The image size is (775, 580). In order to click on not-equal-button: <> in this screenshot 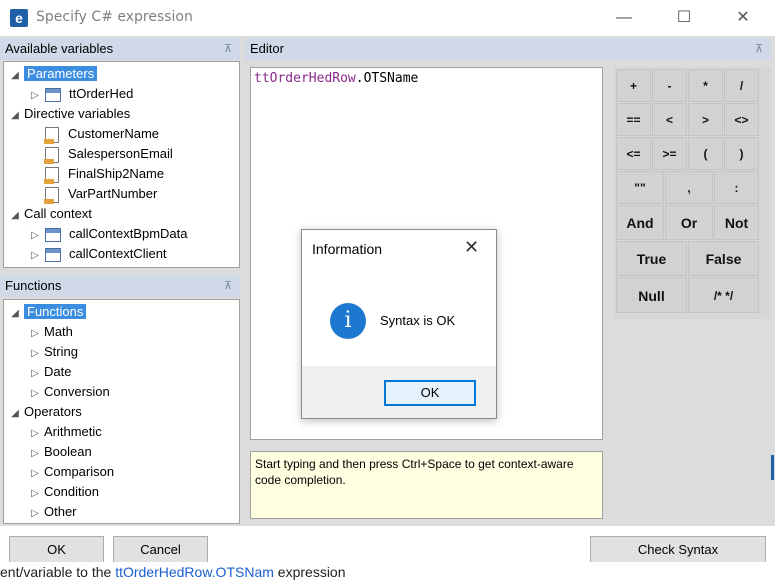, I will do `click(741, 119)`.